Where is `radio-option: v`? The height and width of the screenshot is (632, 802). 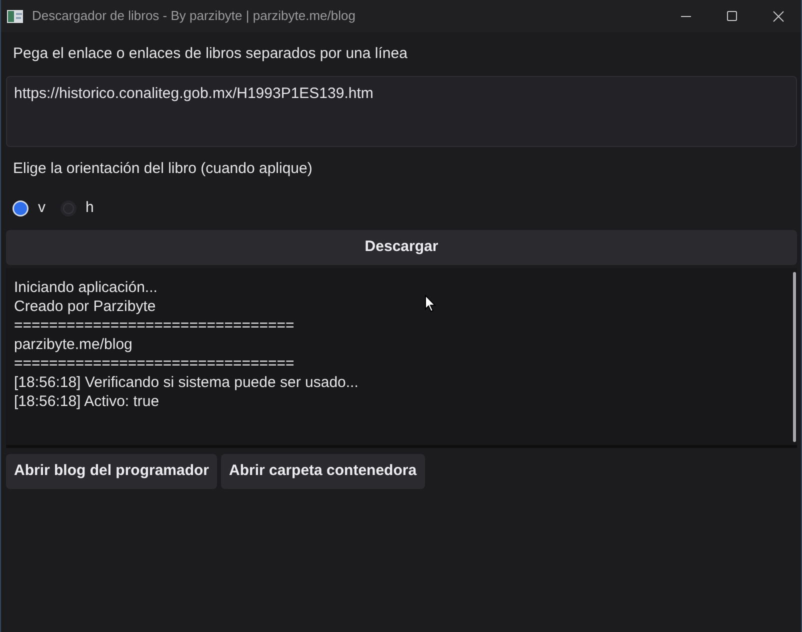 radio-option: v is located at coordinates (29, 208).